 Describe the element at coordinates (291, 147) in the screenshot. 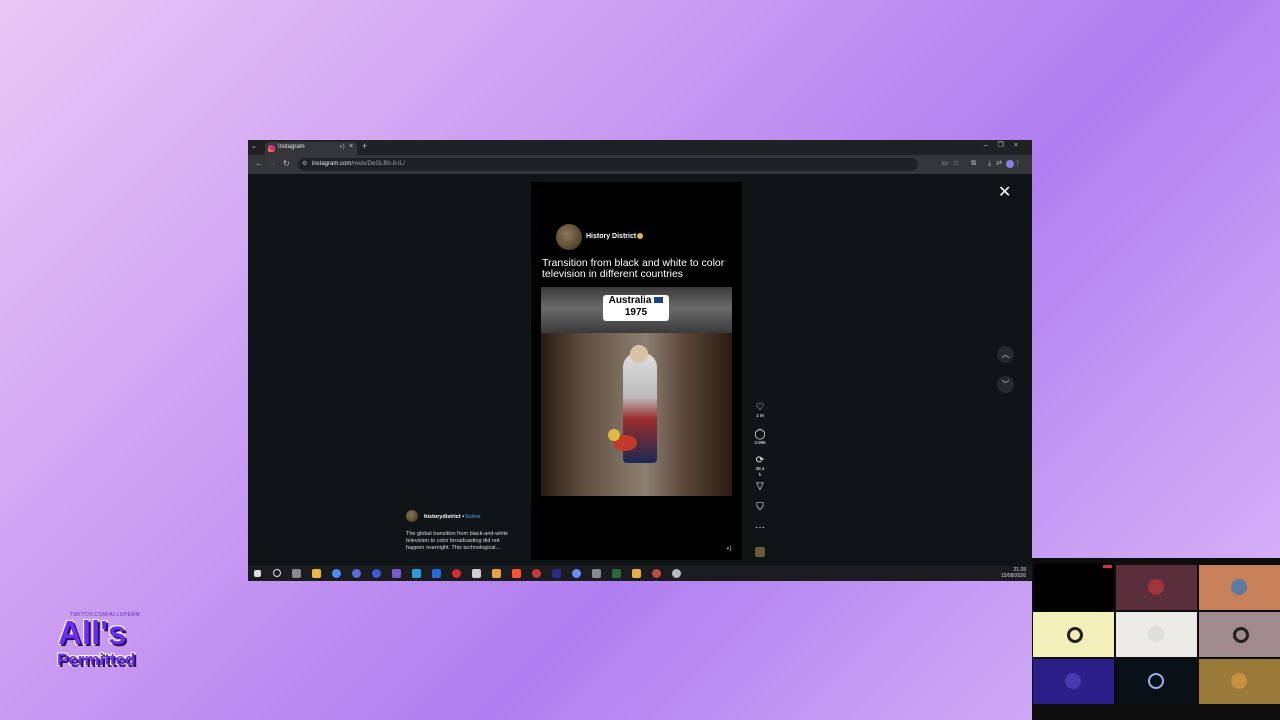

I see `tab-title: Instagram` at that location.